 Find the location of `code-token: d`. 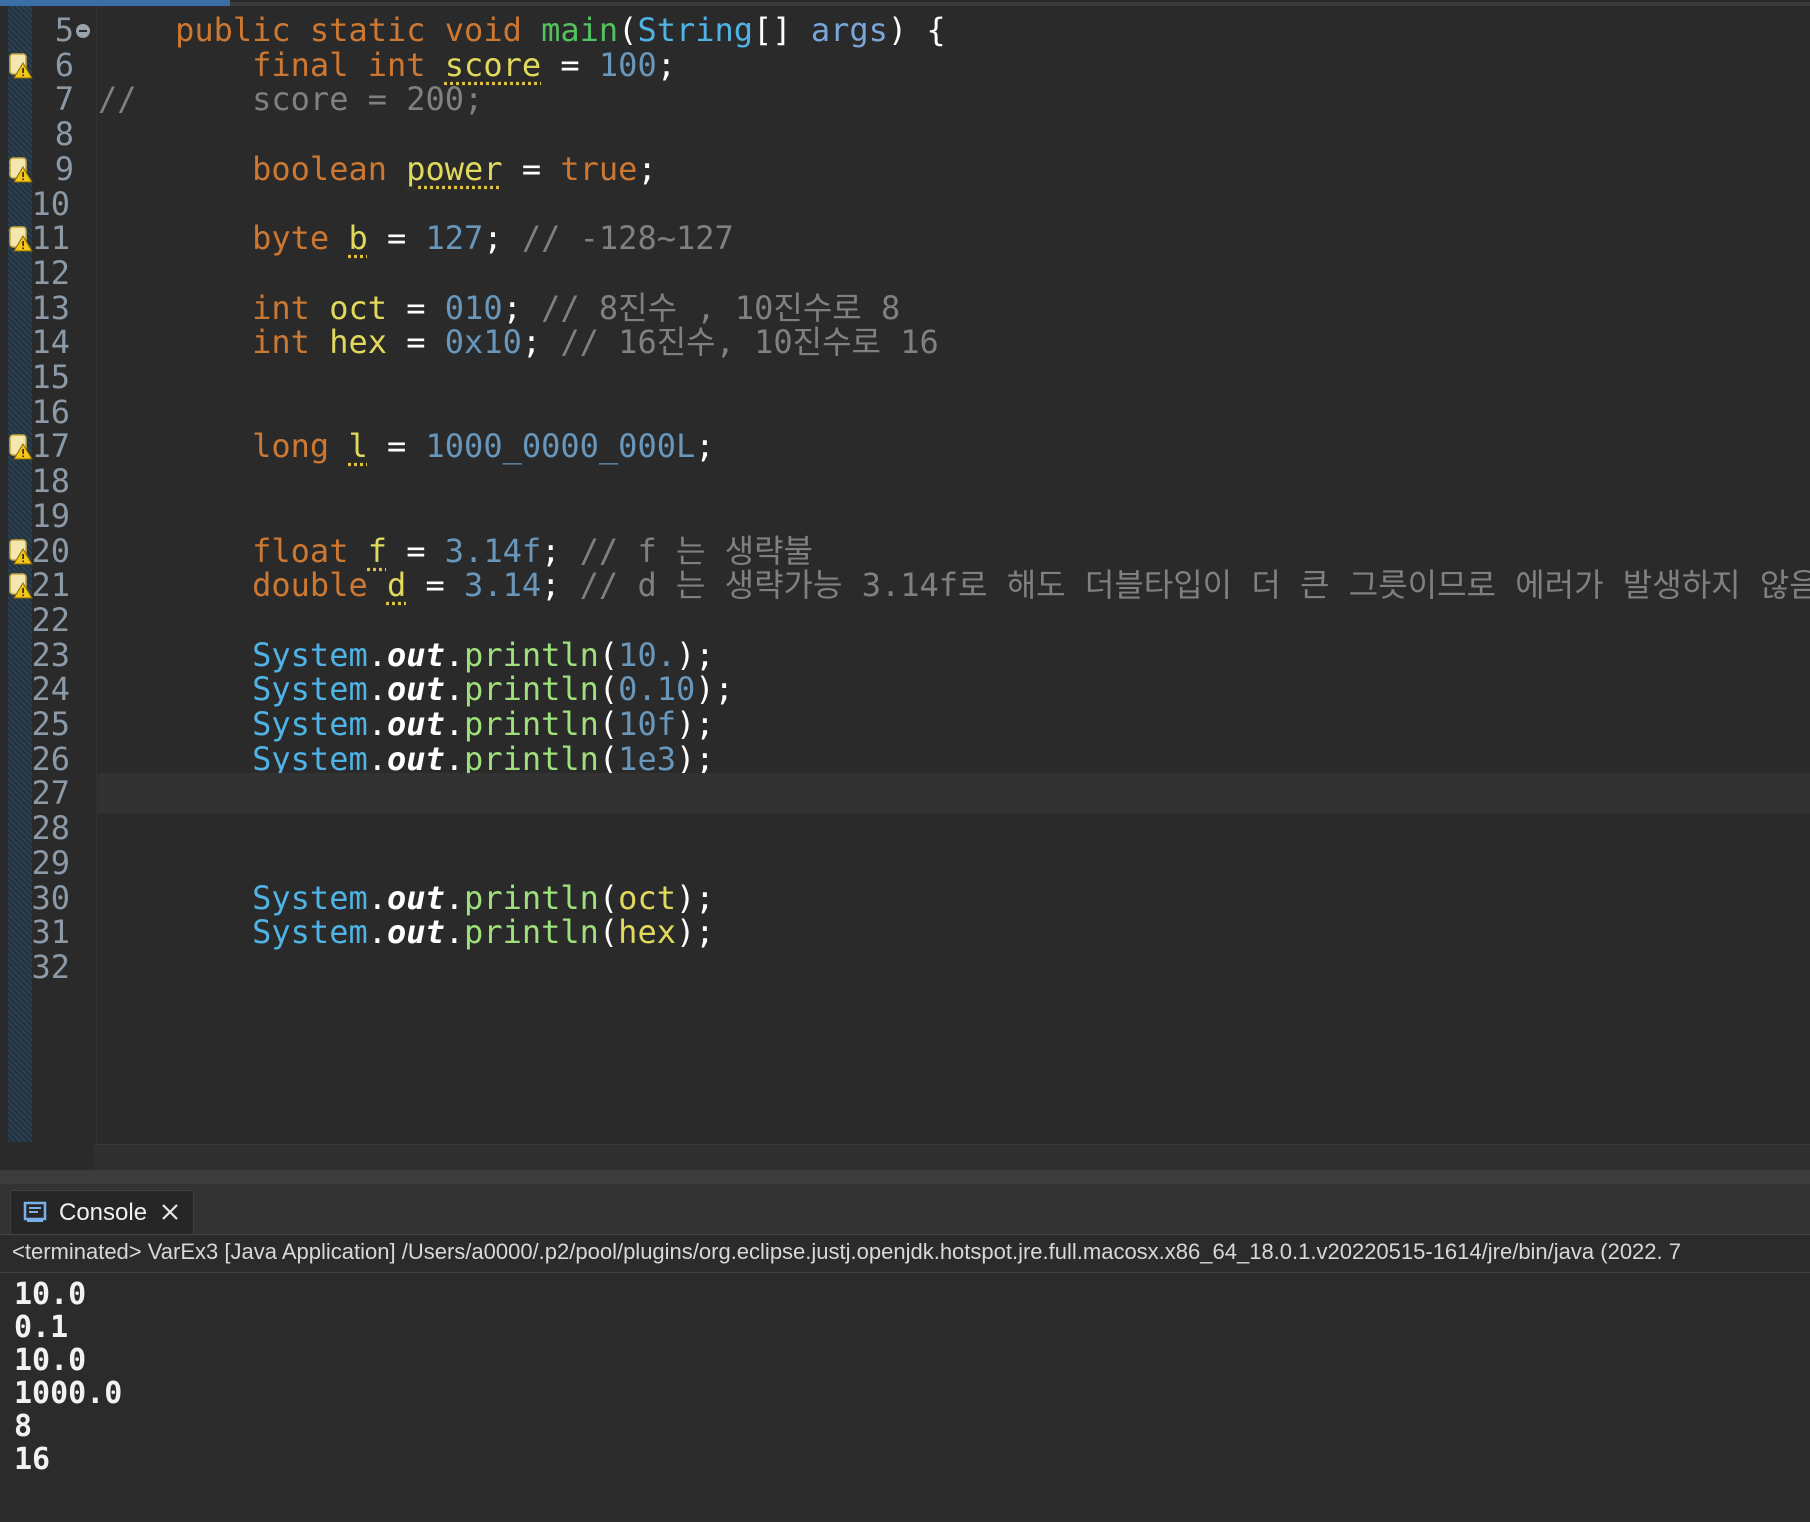

code-token: d is located at coordinates (396, 585).